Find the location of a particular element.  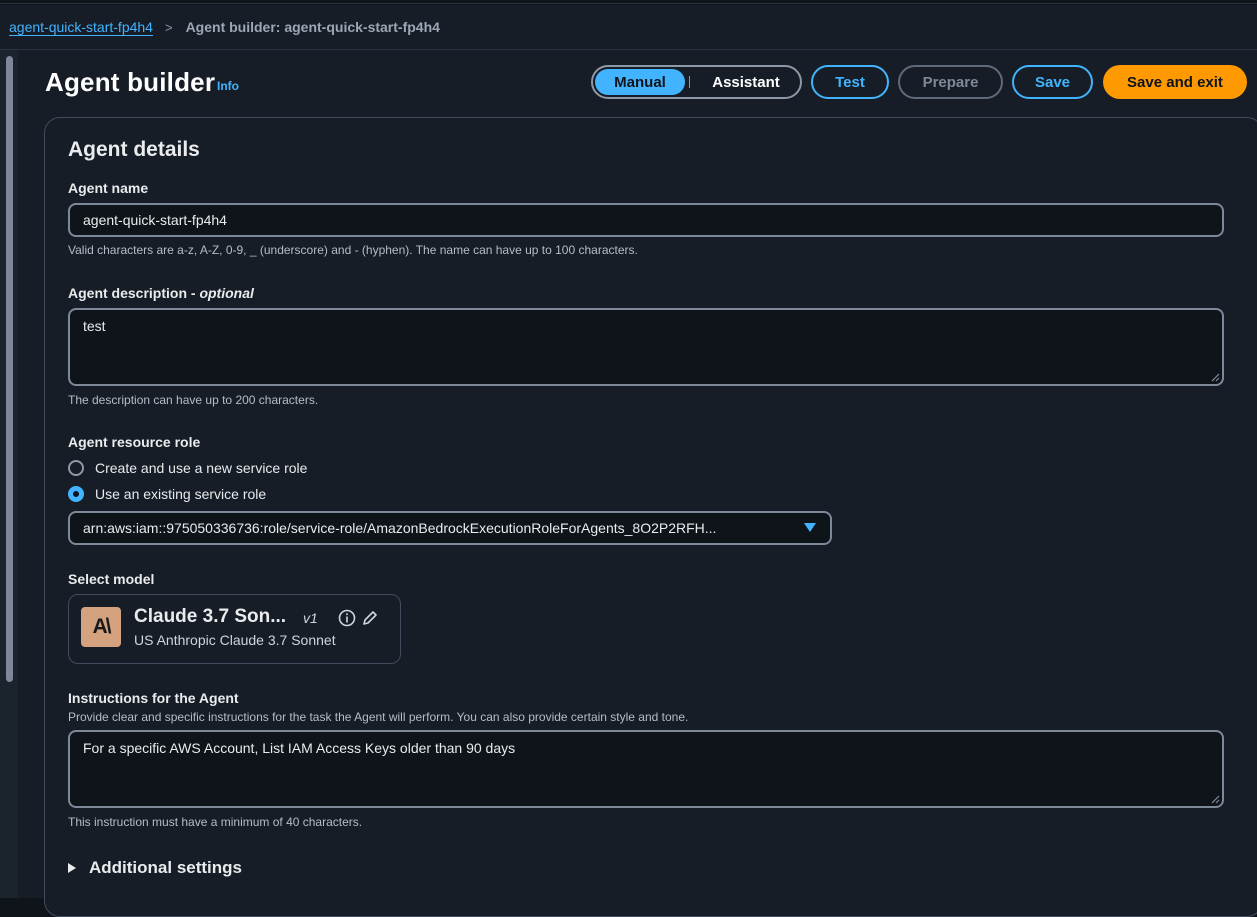

resource-role-label: Agent resource role is located at coordinates (134, 442).